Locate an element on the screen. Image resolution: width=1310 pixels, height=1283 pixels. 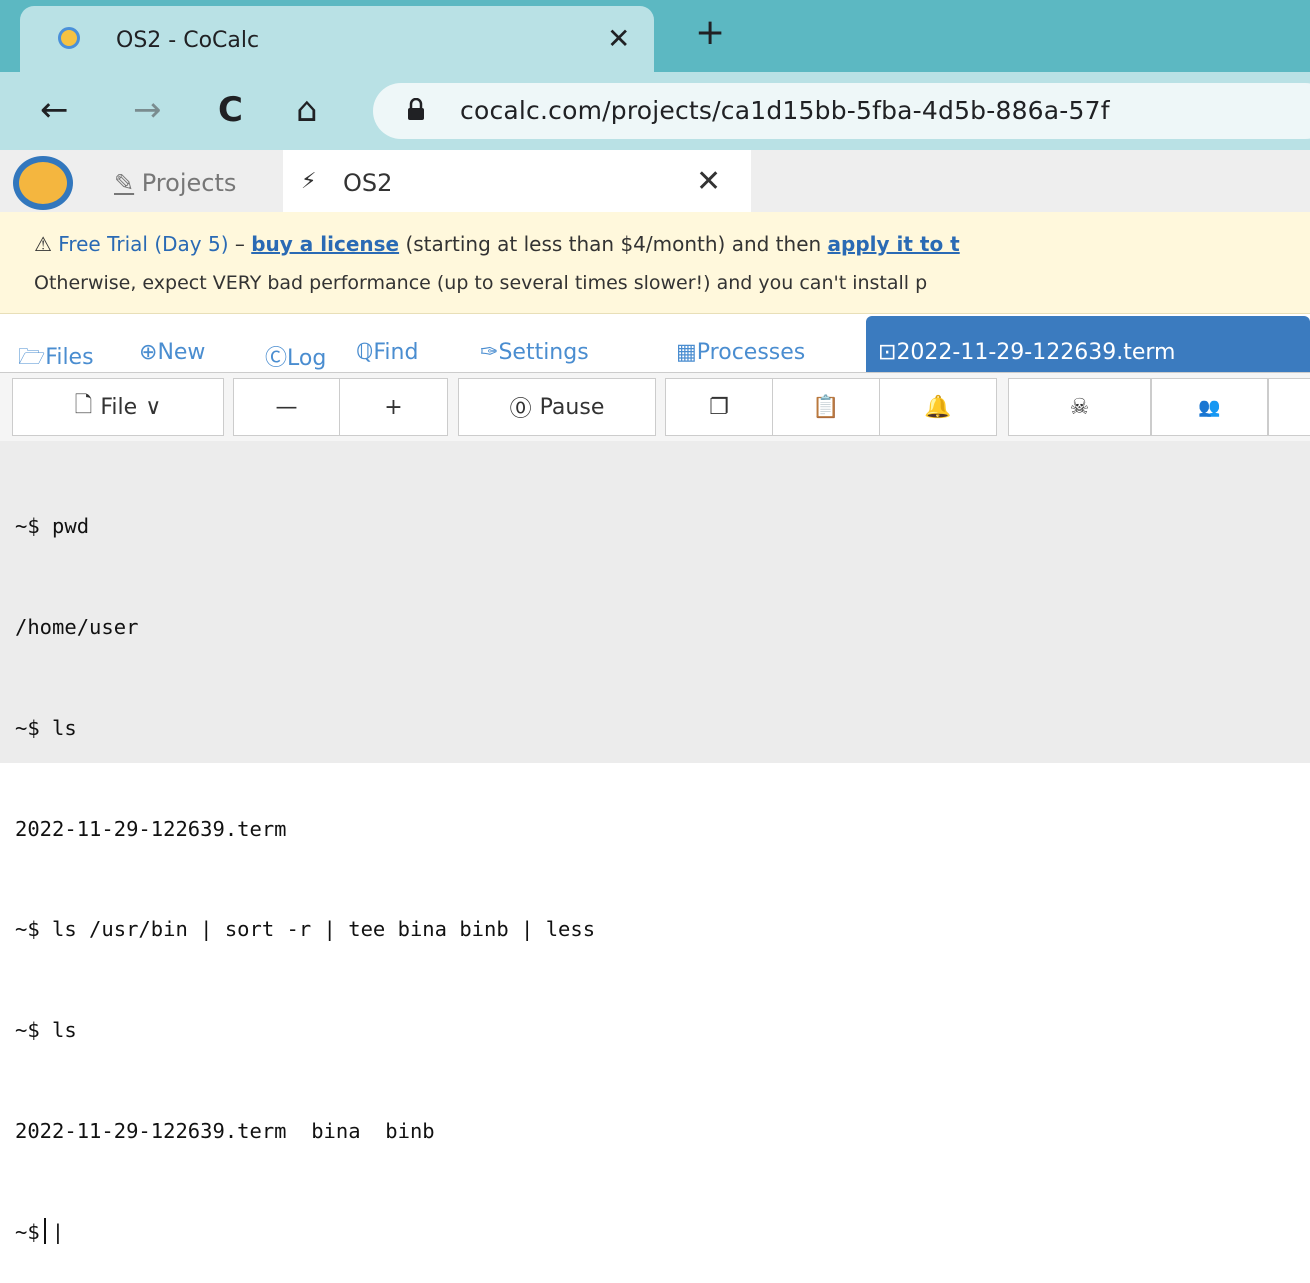
users-remove-icon: 👥 is located at coordinates (1209, 407).